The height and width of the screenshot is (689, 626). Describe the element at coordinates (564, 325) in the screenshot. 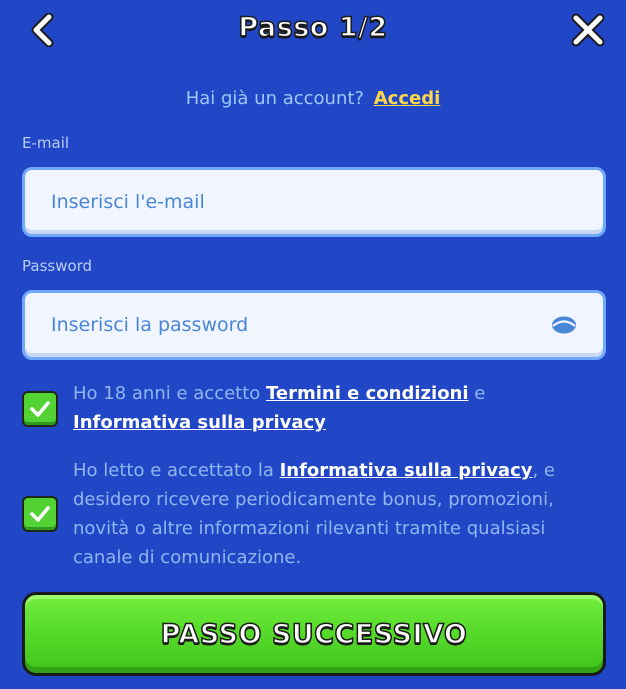

I see `eye-icon` at that location.